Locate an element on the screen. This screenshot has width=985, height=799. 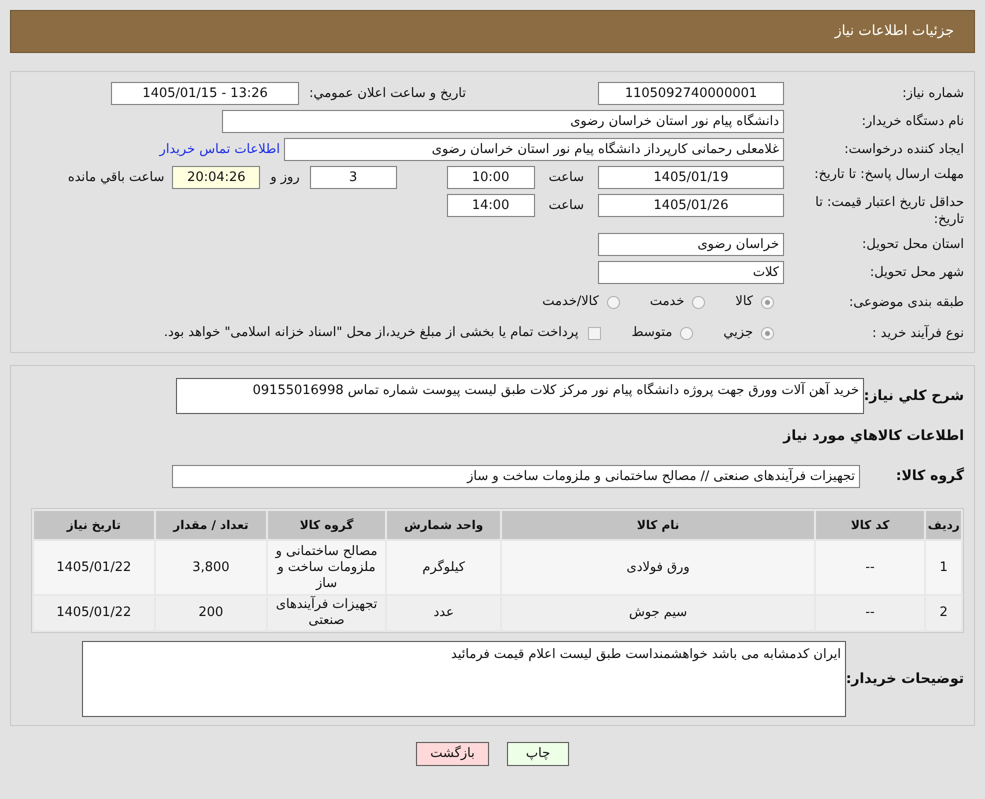
text-field: 1405/01/15 - 13:26 is located at coordinates (205, 93).